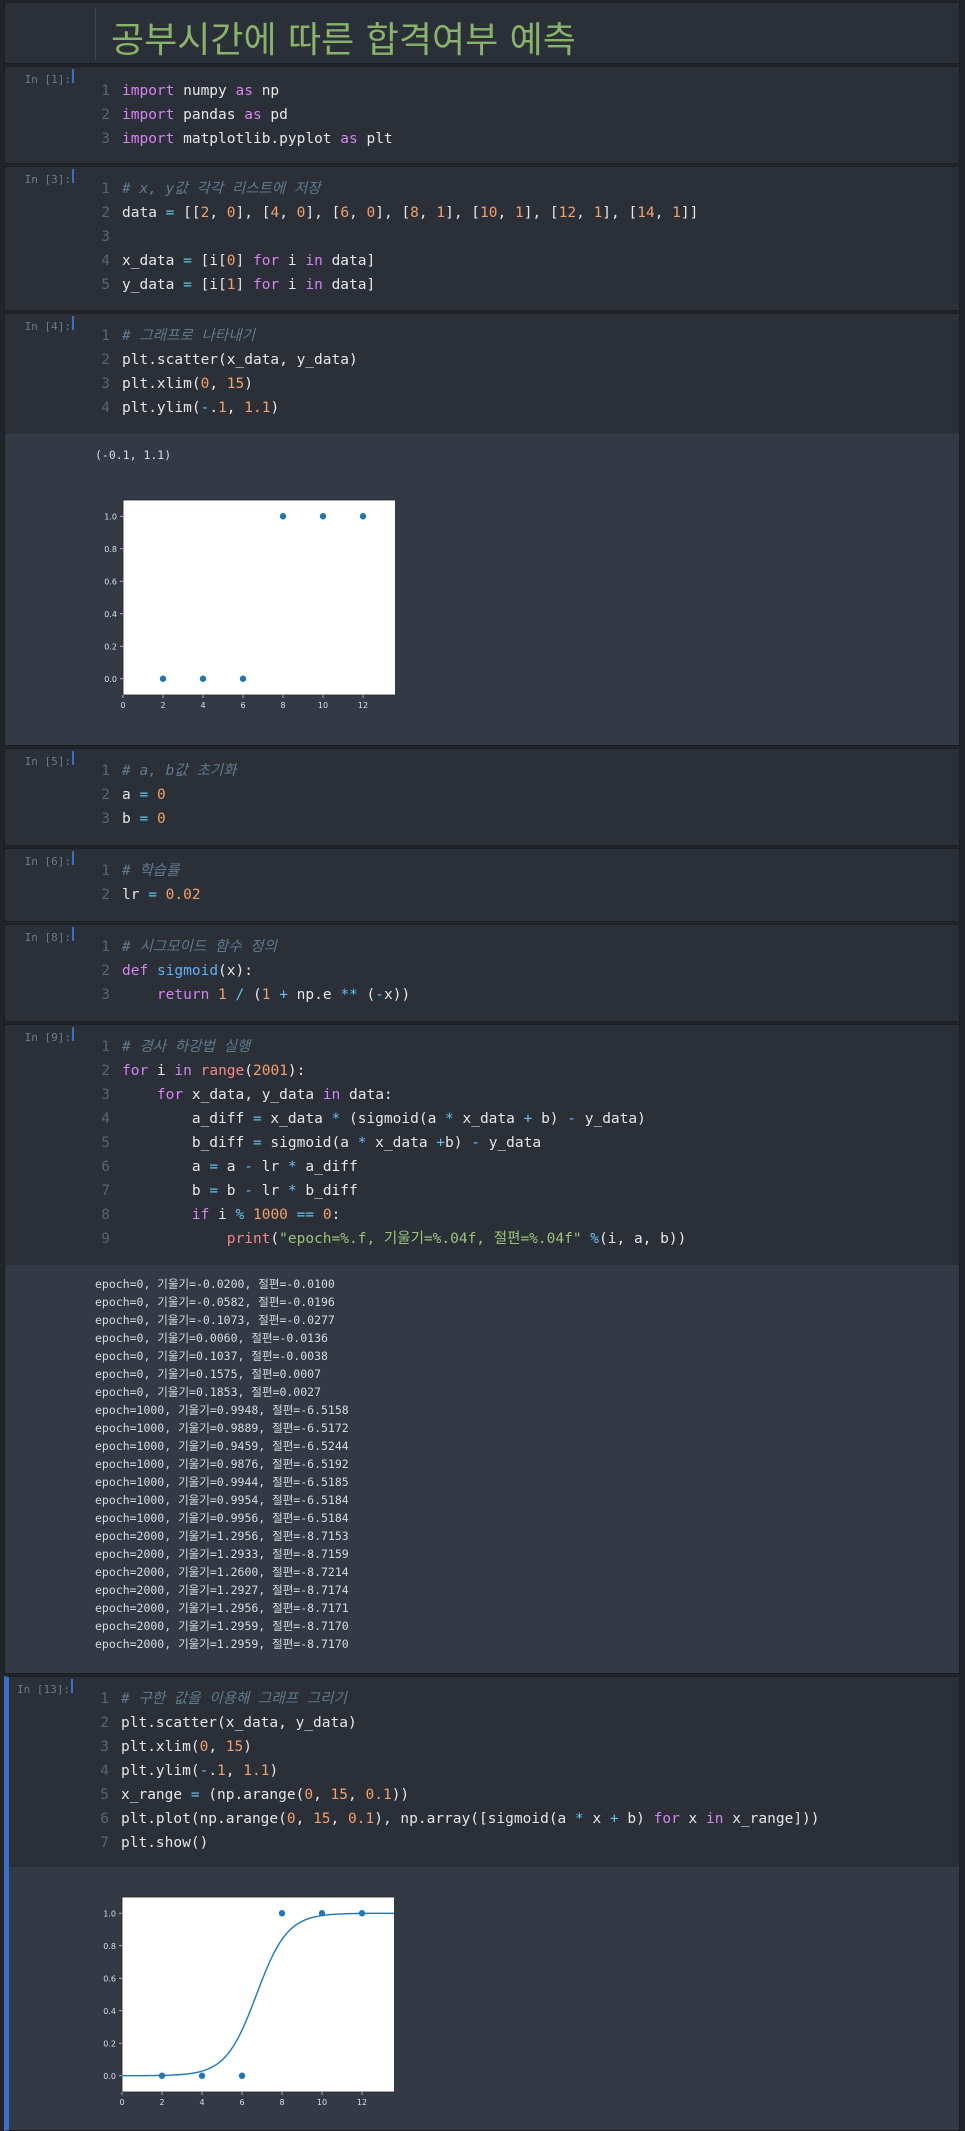 The image size is (965, 2131). I want to click on code-cell-5: In [5]: 1 # a, b값 초기화 2a = 0 3b = 0, so click(482, 797).